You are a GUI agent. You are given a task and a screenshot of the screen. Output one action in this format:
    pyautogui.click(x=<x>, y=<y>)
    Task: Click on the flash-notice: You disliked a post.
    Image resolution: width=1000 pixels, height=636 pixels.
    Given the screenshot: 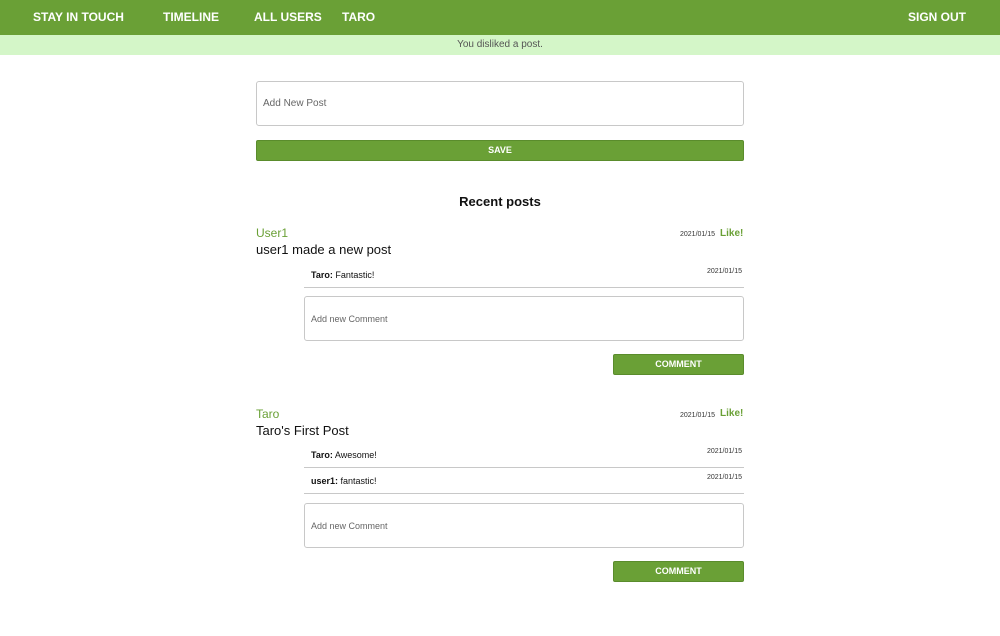 What is the action you would take?
    pyautogui.click(x=500, y=45)
    